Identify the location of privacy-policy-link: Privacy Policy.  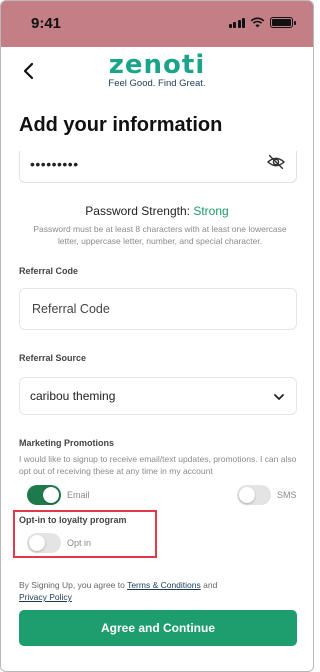
(45, 597).